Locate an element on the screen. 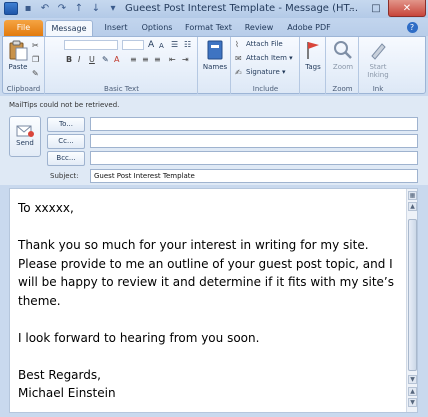 This screenshot has width=428, height=417. scrollbar-thumb is located at coordinates (412, 295).